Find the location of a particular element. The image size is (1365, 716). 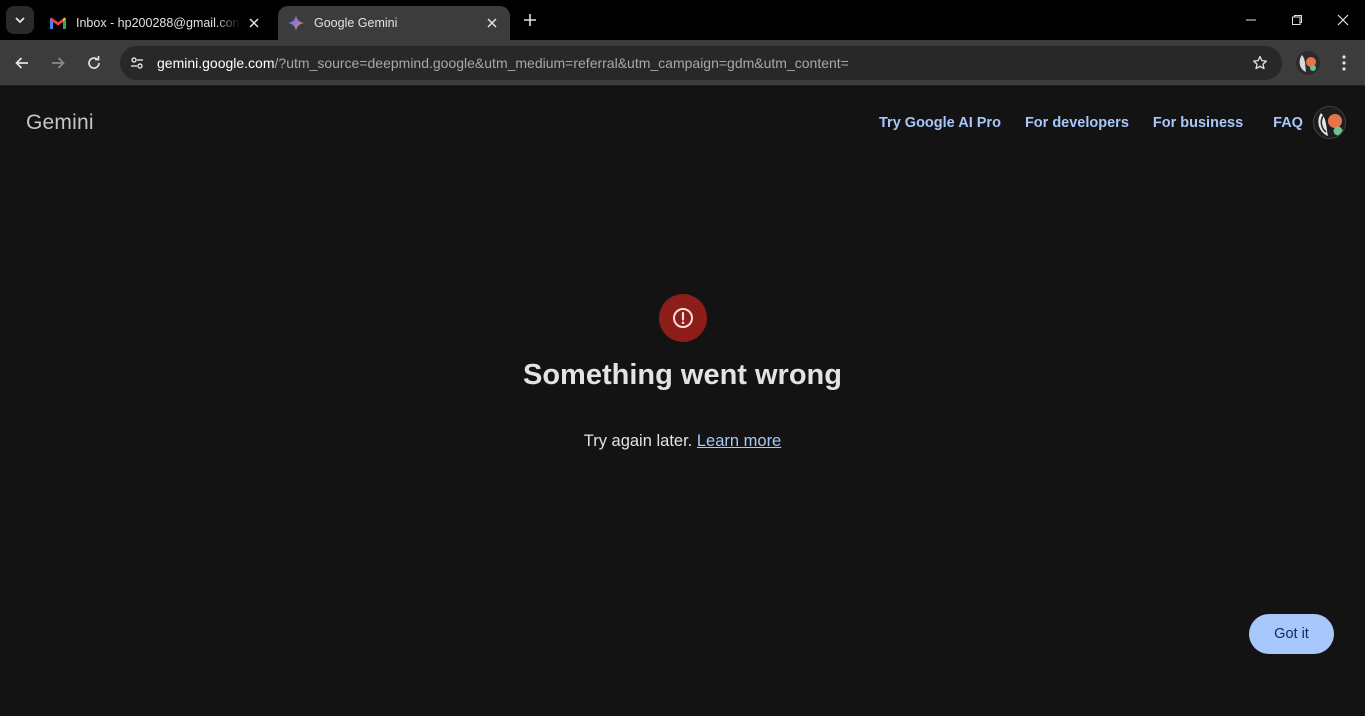

site-info-button is located at coordinates (137, 63).